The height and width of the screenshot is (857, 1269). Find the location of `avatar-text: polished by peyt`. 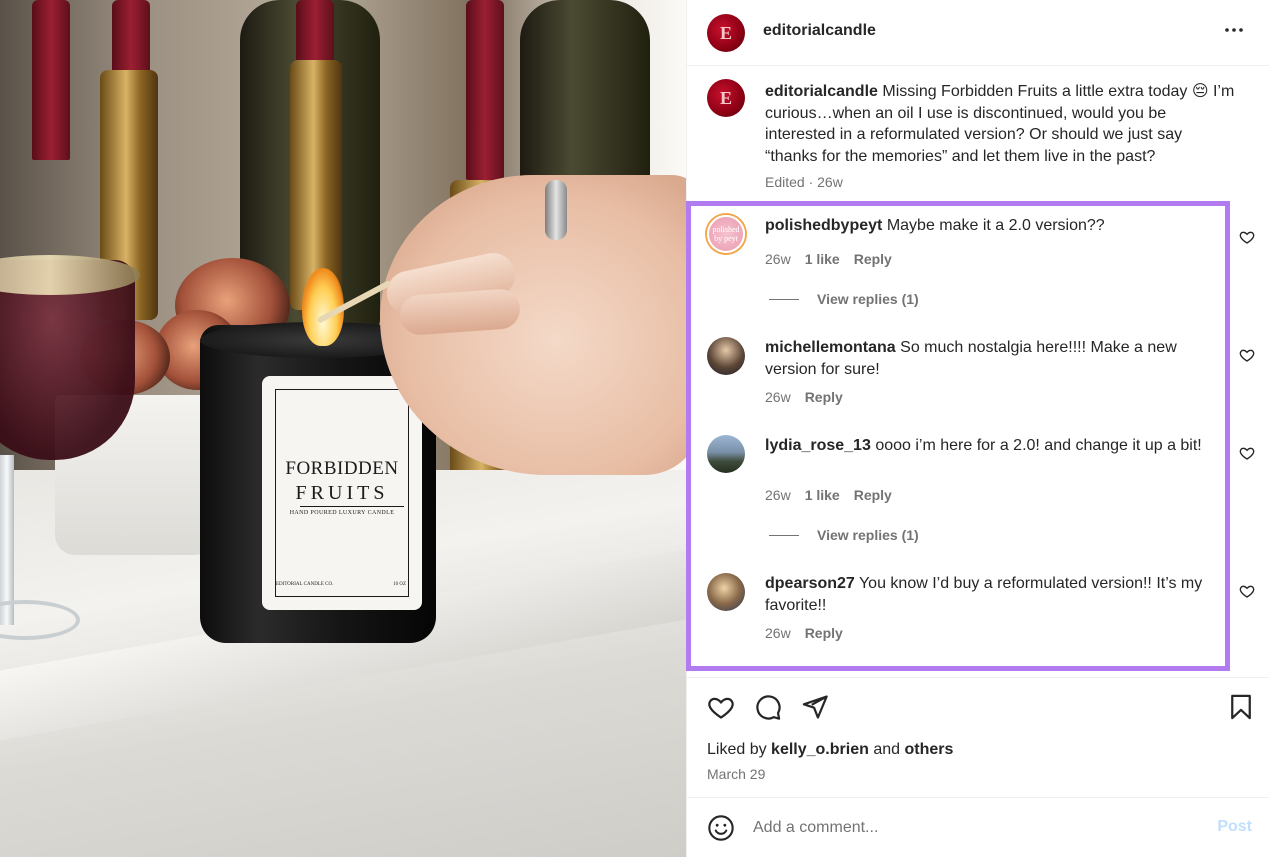

avatar-text: polished by peyt is located at coordinates (726, 234).